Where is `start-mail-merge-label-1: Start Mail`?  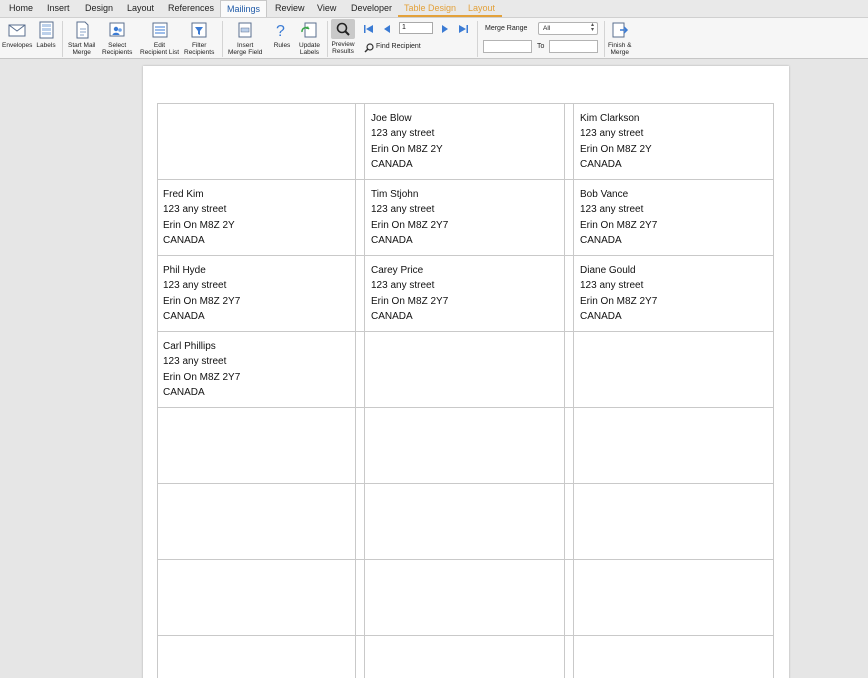
start-mail-merge-label-1: Start Mail is located at coordinates (82, 45).